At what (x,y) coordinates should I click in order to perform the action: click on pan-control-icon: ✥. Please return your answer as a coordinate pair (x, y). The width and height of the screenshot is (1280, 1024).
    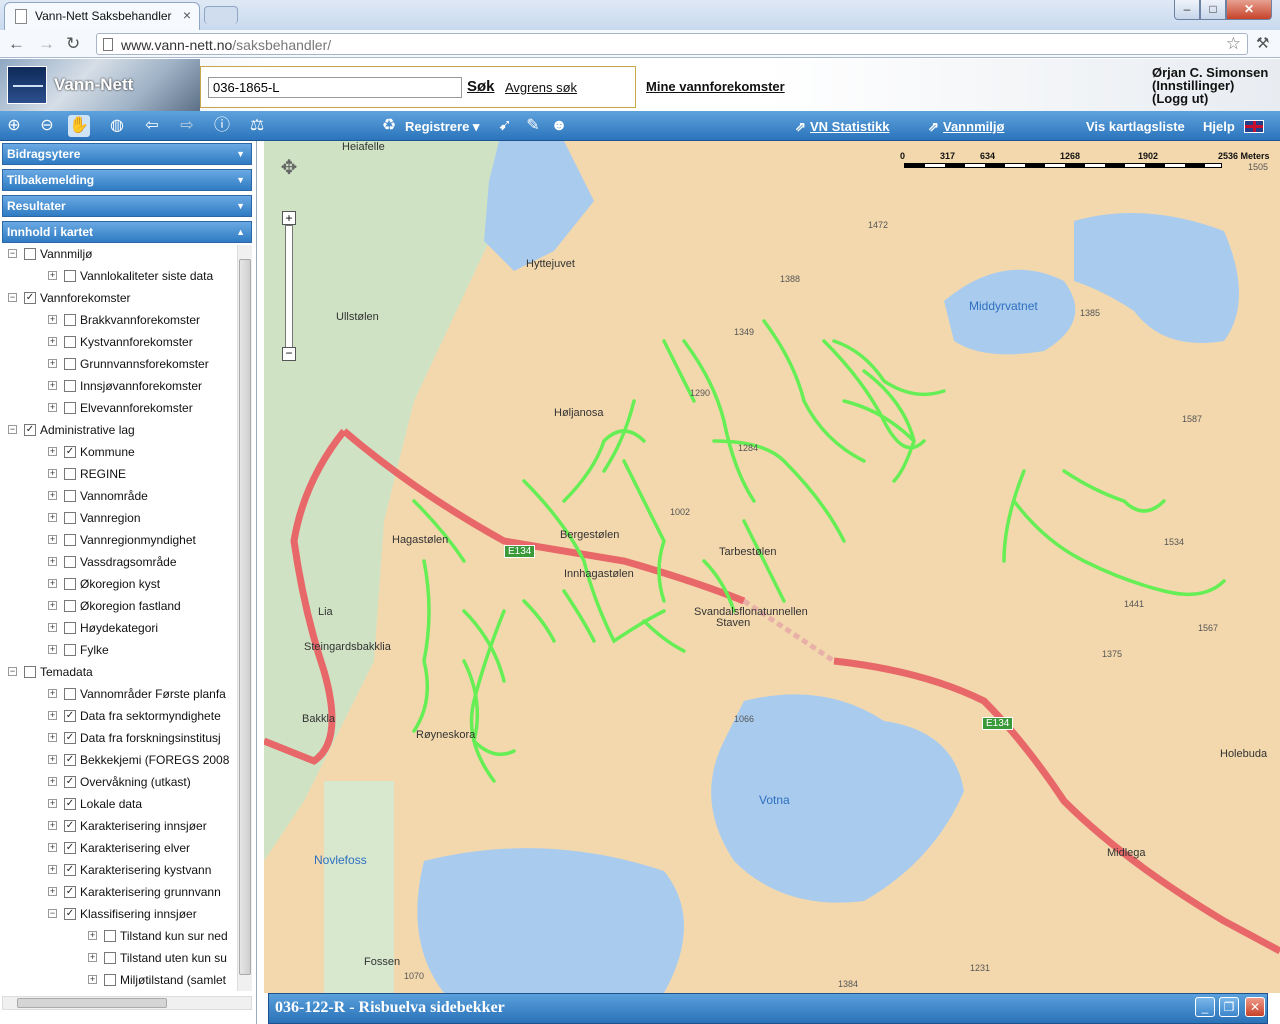
    Looking at the image, I should click on (289, 177).